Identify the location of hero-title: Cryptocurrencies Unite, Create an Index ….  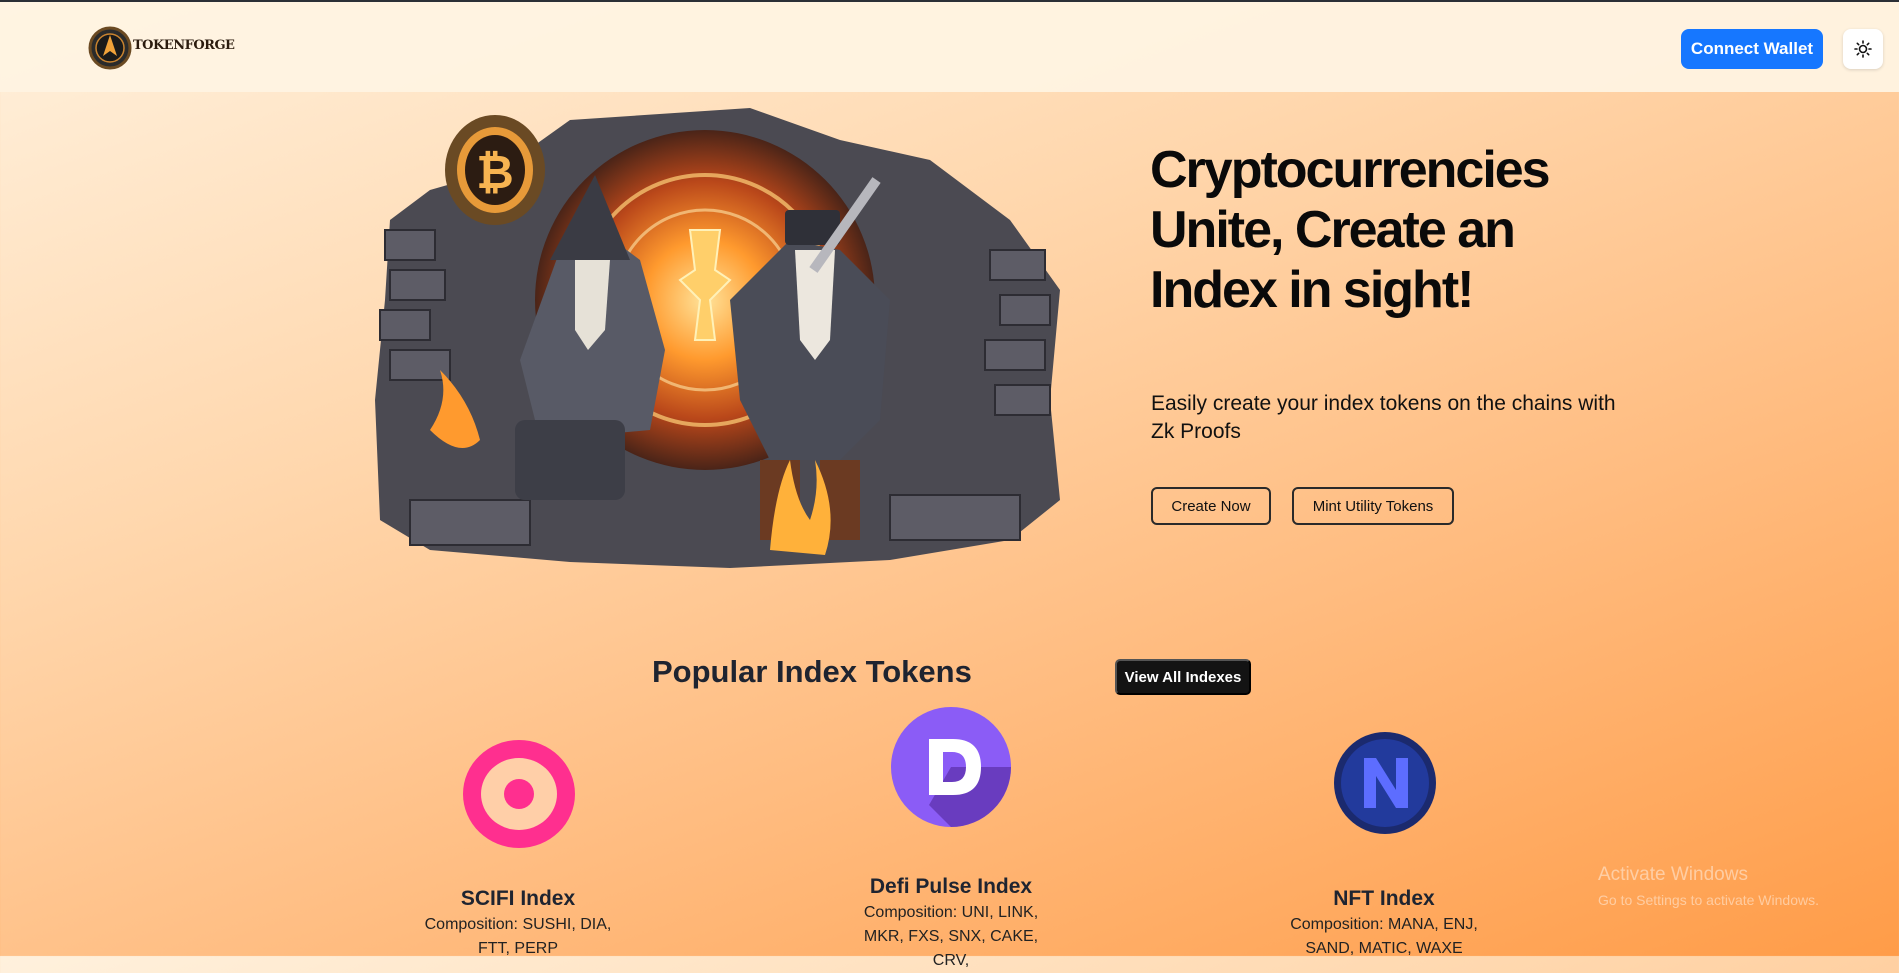
(1350, 230).